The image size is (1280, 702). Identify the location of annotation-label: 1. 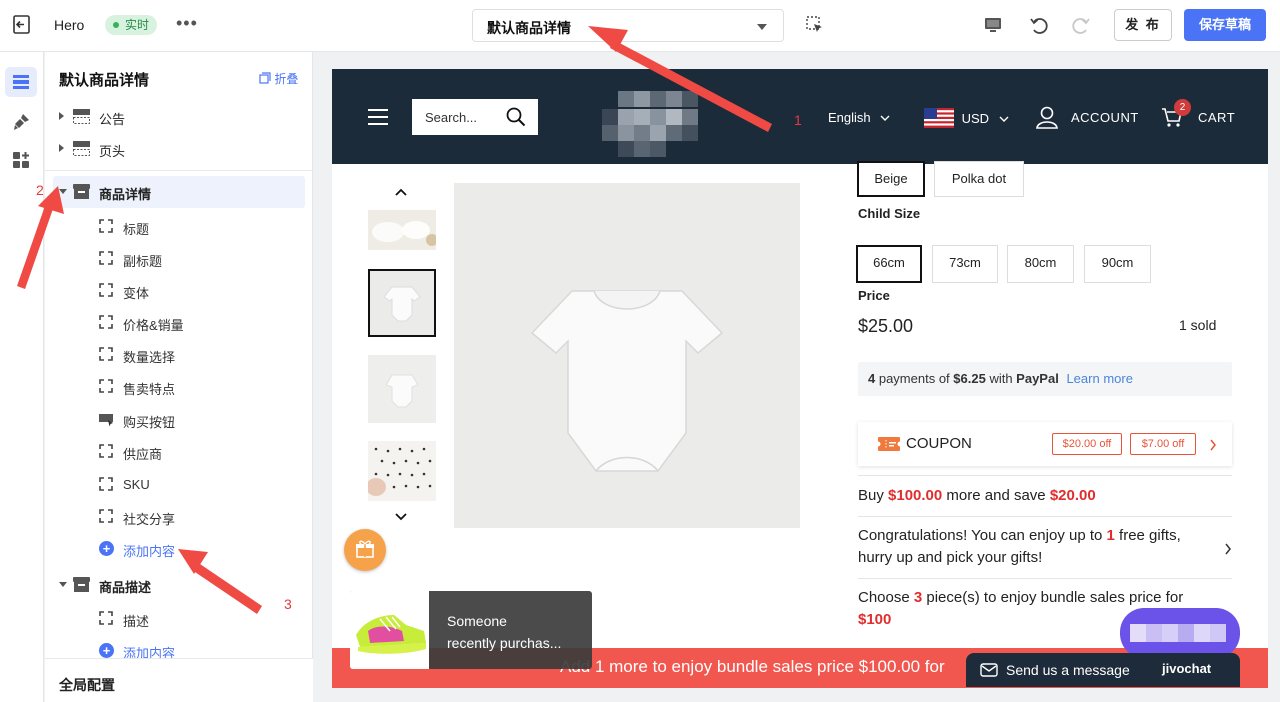
(798, 120).